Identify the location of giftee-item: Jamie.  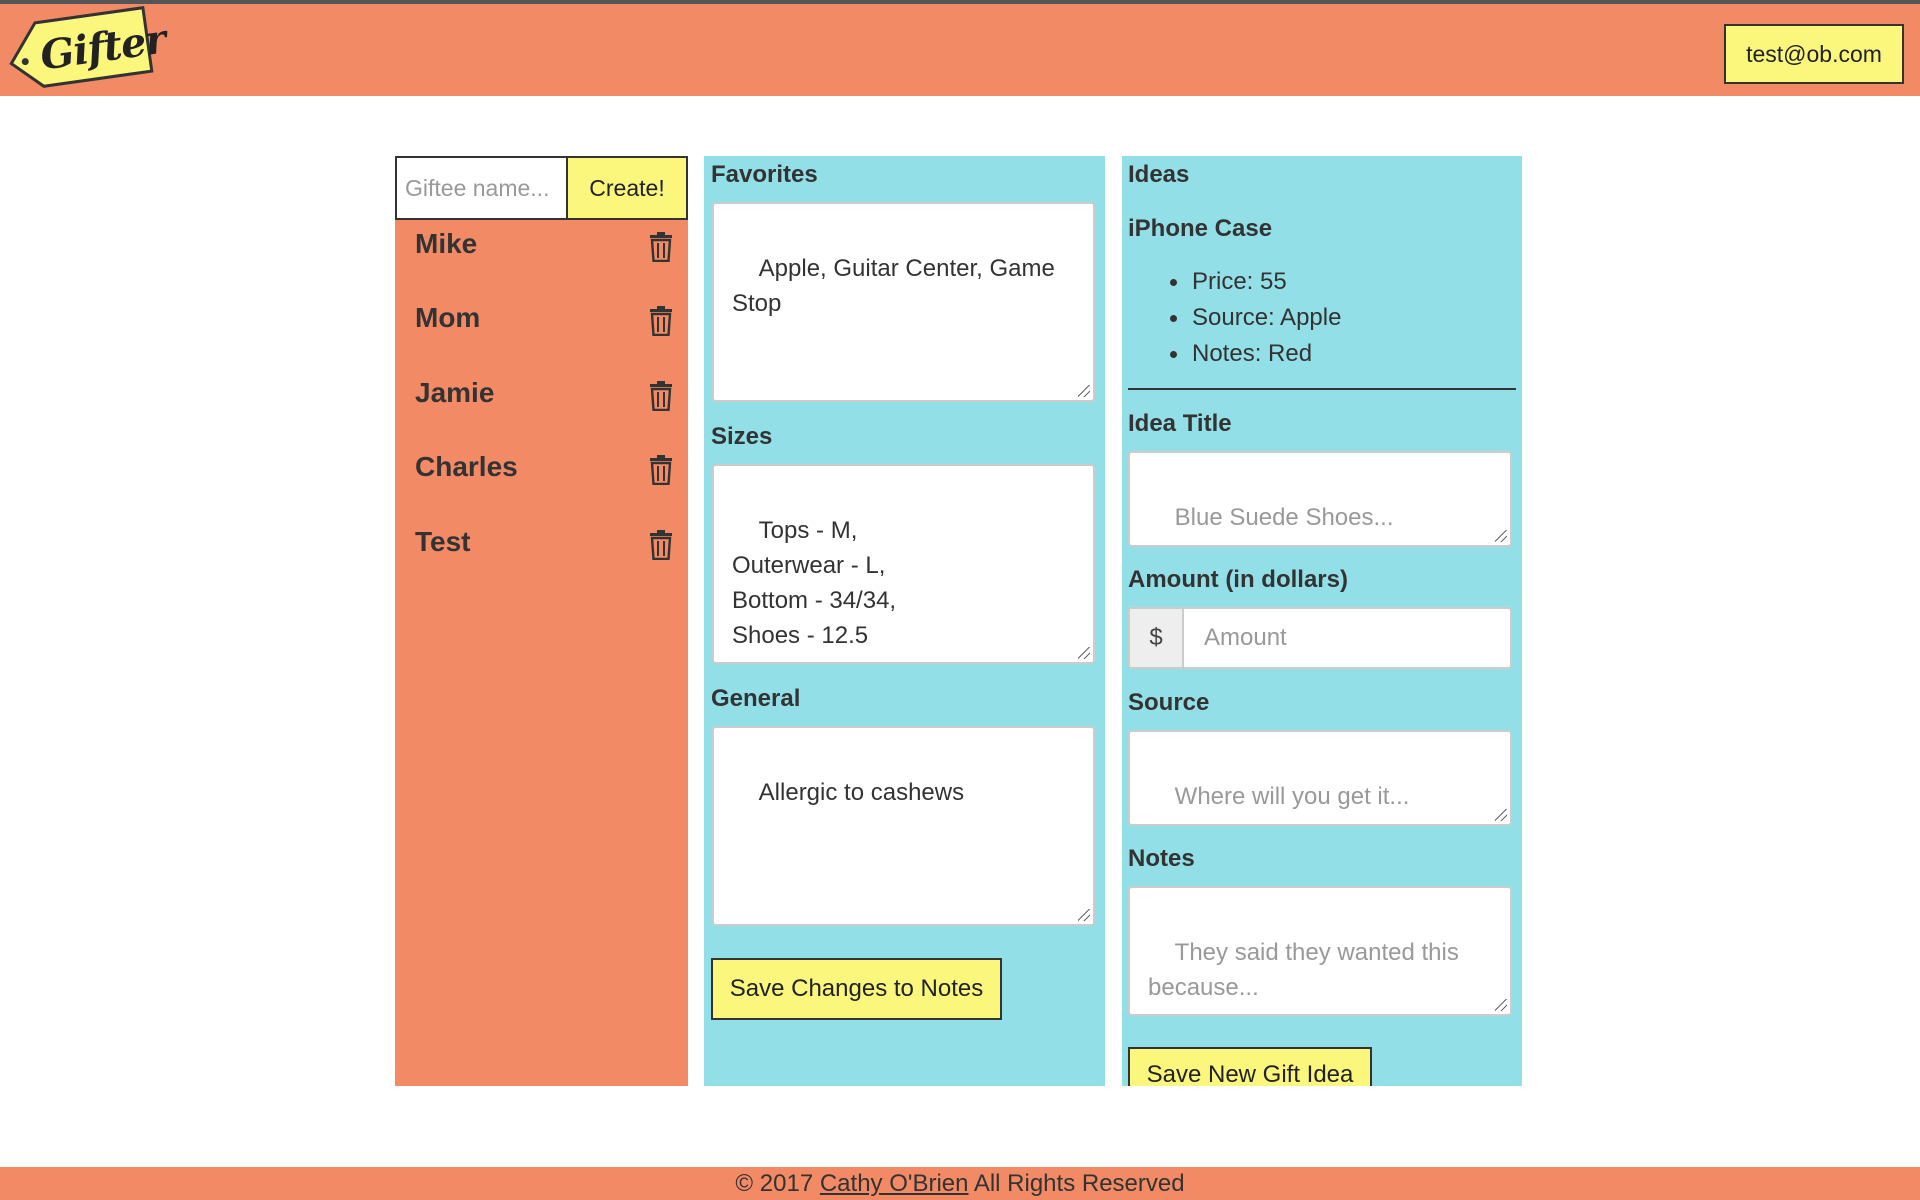
(544, 397).